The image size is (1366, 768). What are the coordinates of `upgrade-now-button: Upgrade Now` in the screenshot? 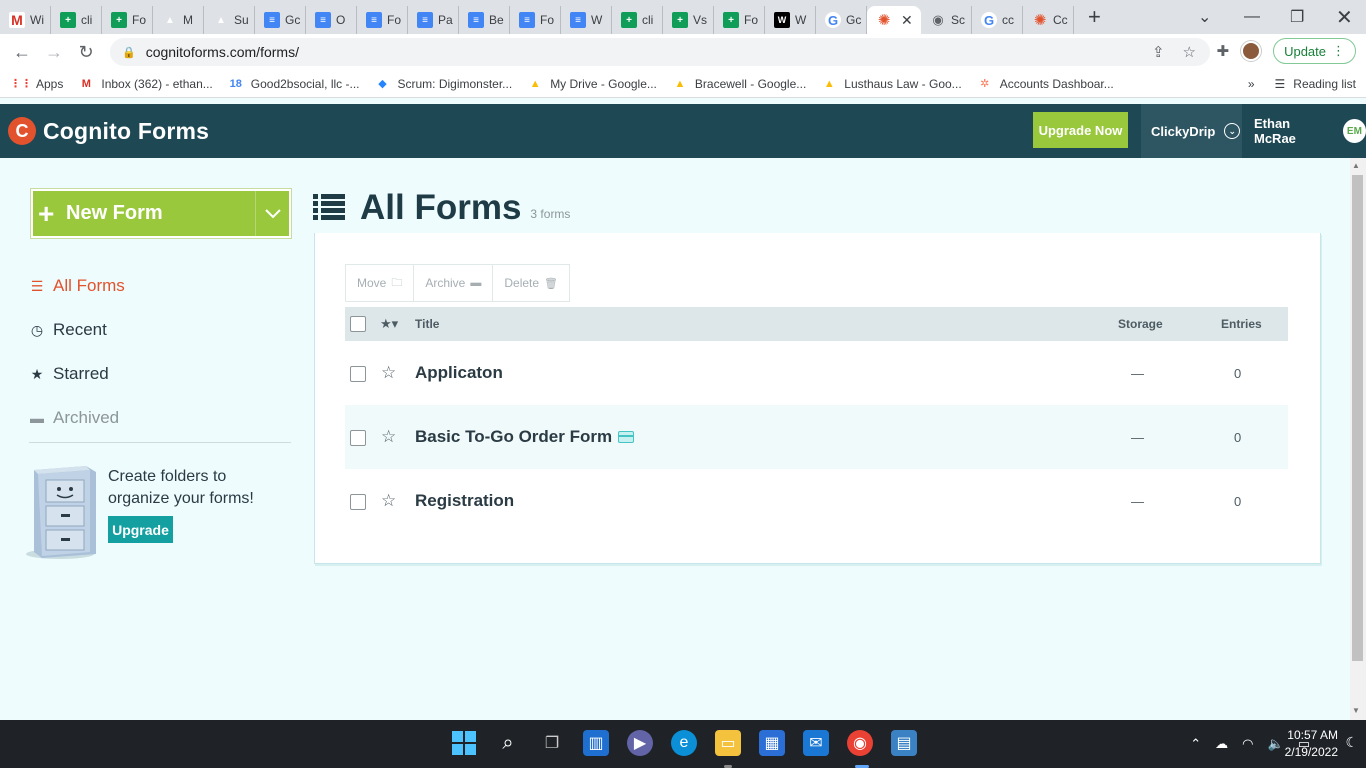 It's located at (1080, 130).